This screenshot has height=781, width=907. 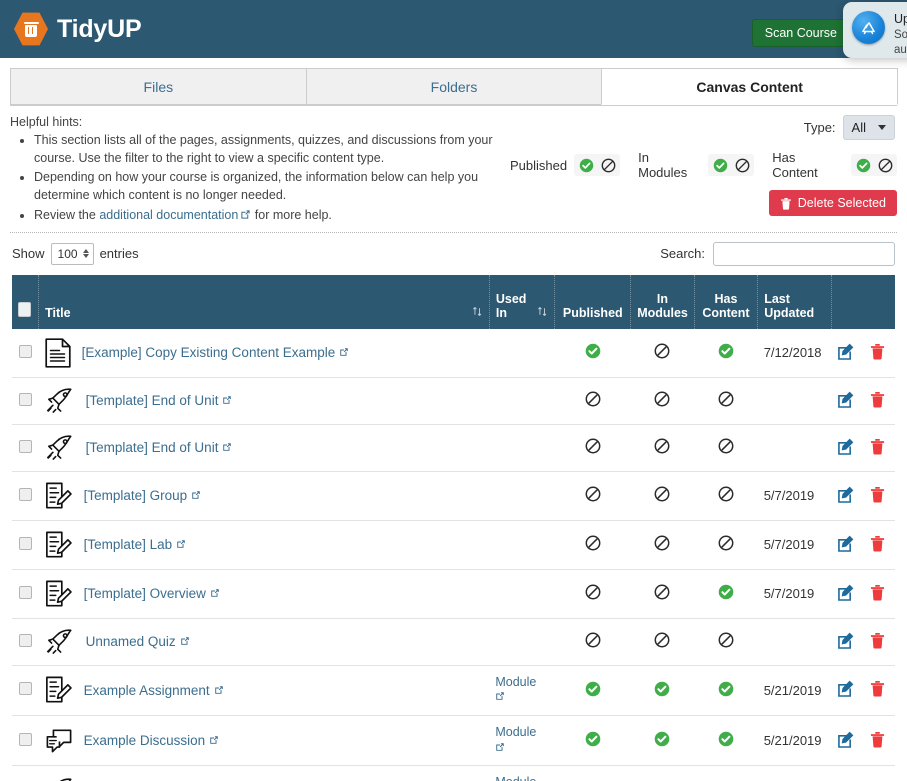 I want to click on filter-in-modules-yes-check-circle-icon, so click(x=720, y=165).